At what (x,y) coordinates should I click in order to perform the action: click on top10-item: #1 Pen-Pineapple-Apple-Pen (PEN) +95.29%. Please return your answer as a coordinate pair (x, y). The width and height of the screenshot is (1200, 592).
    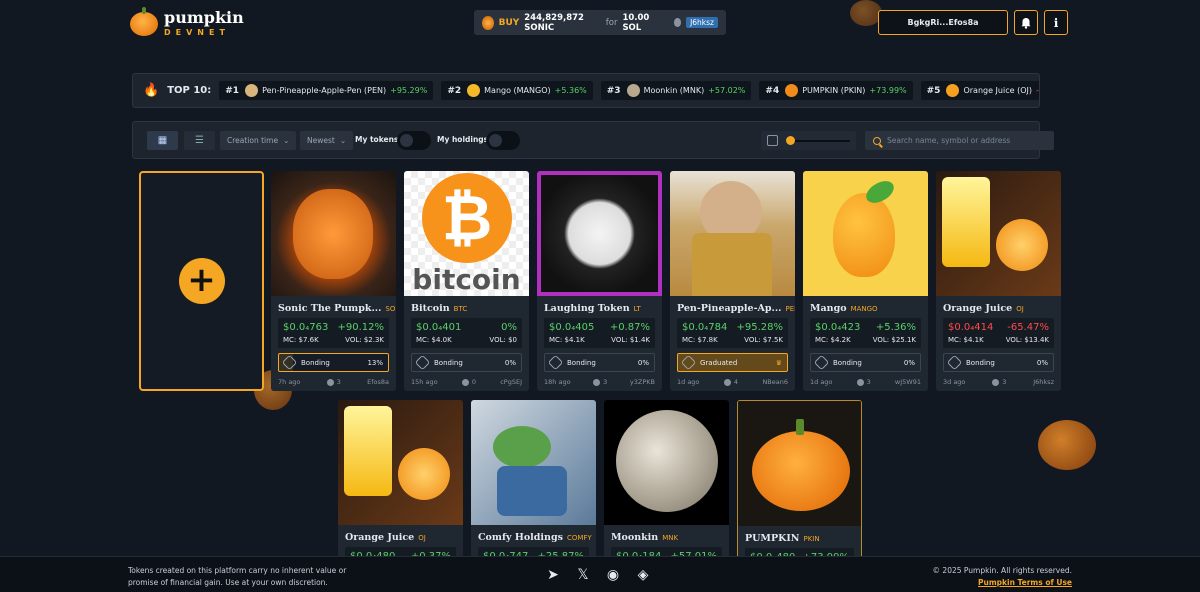
    Looking at the image, I should click on (326, 90).